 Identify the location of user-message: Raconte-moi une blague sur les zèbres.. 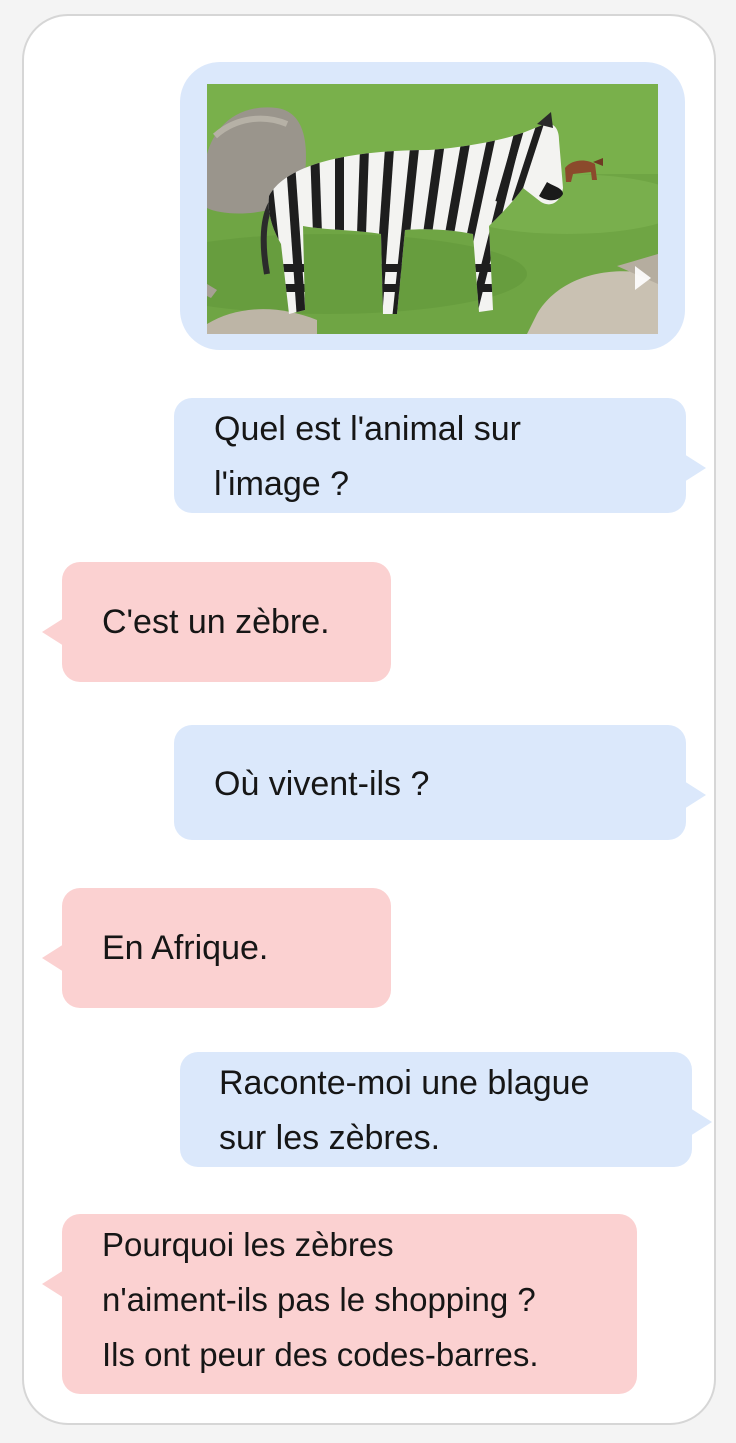
(446, 1109).